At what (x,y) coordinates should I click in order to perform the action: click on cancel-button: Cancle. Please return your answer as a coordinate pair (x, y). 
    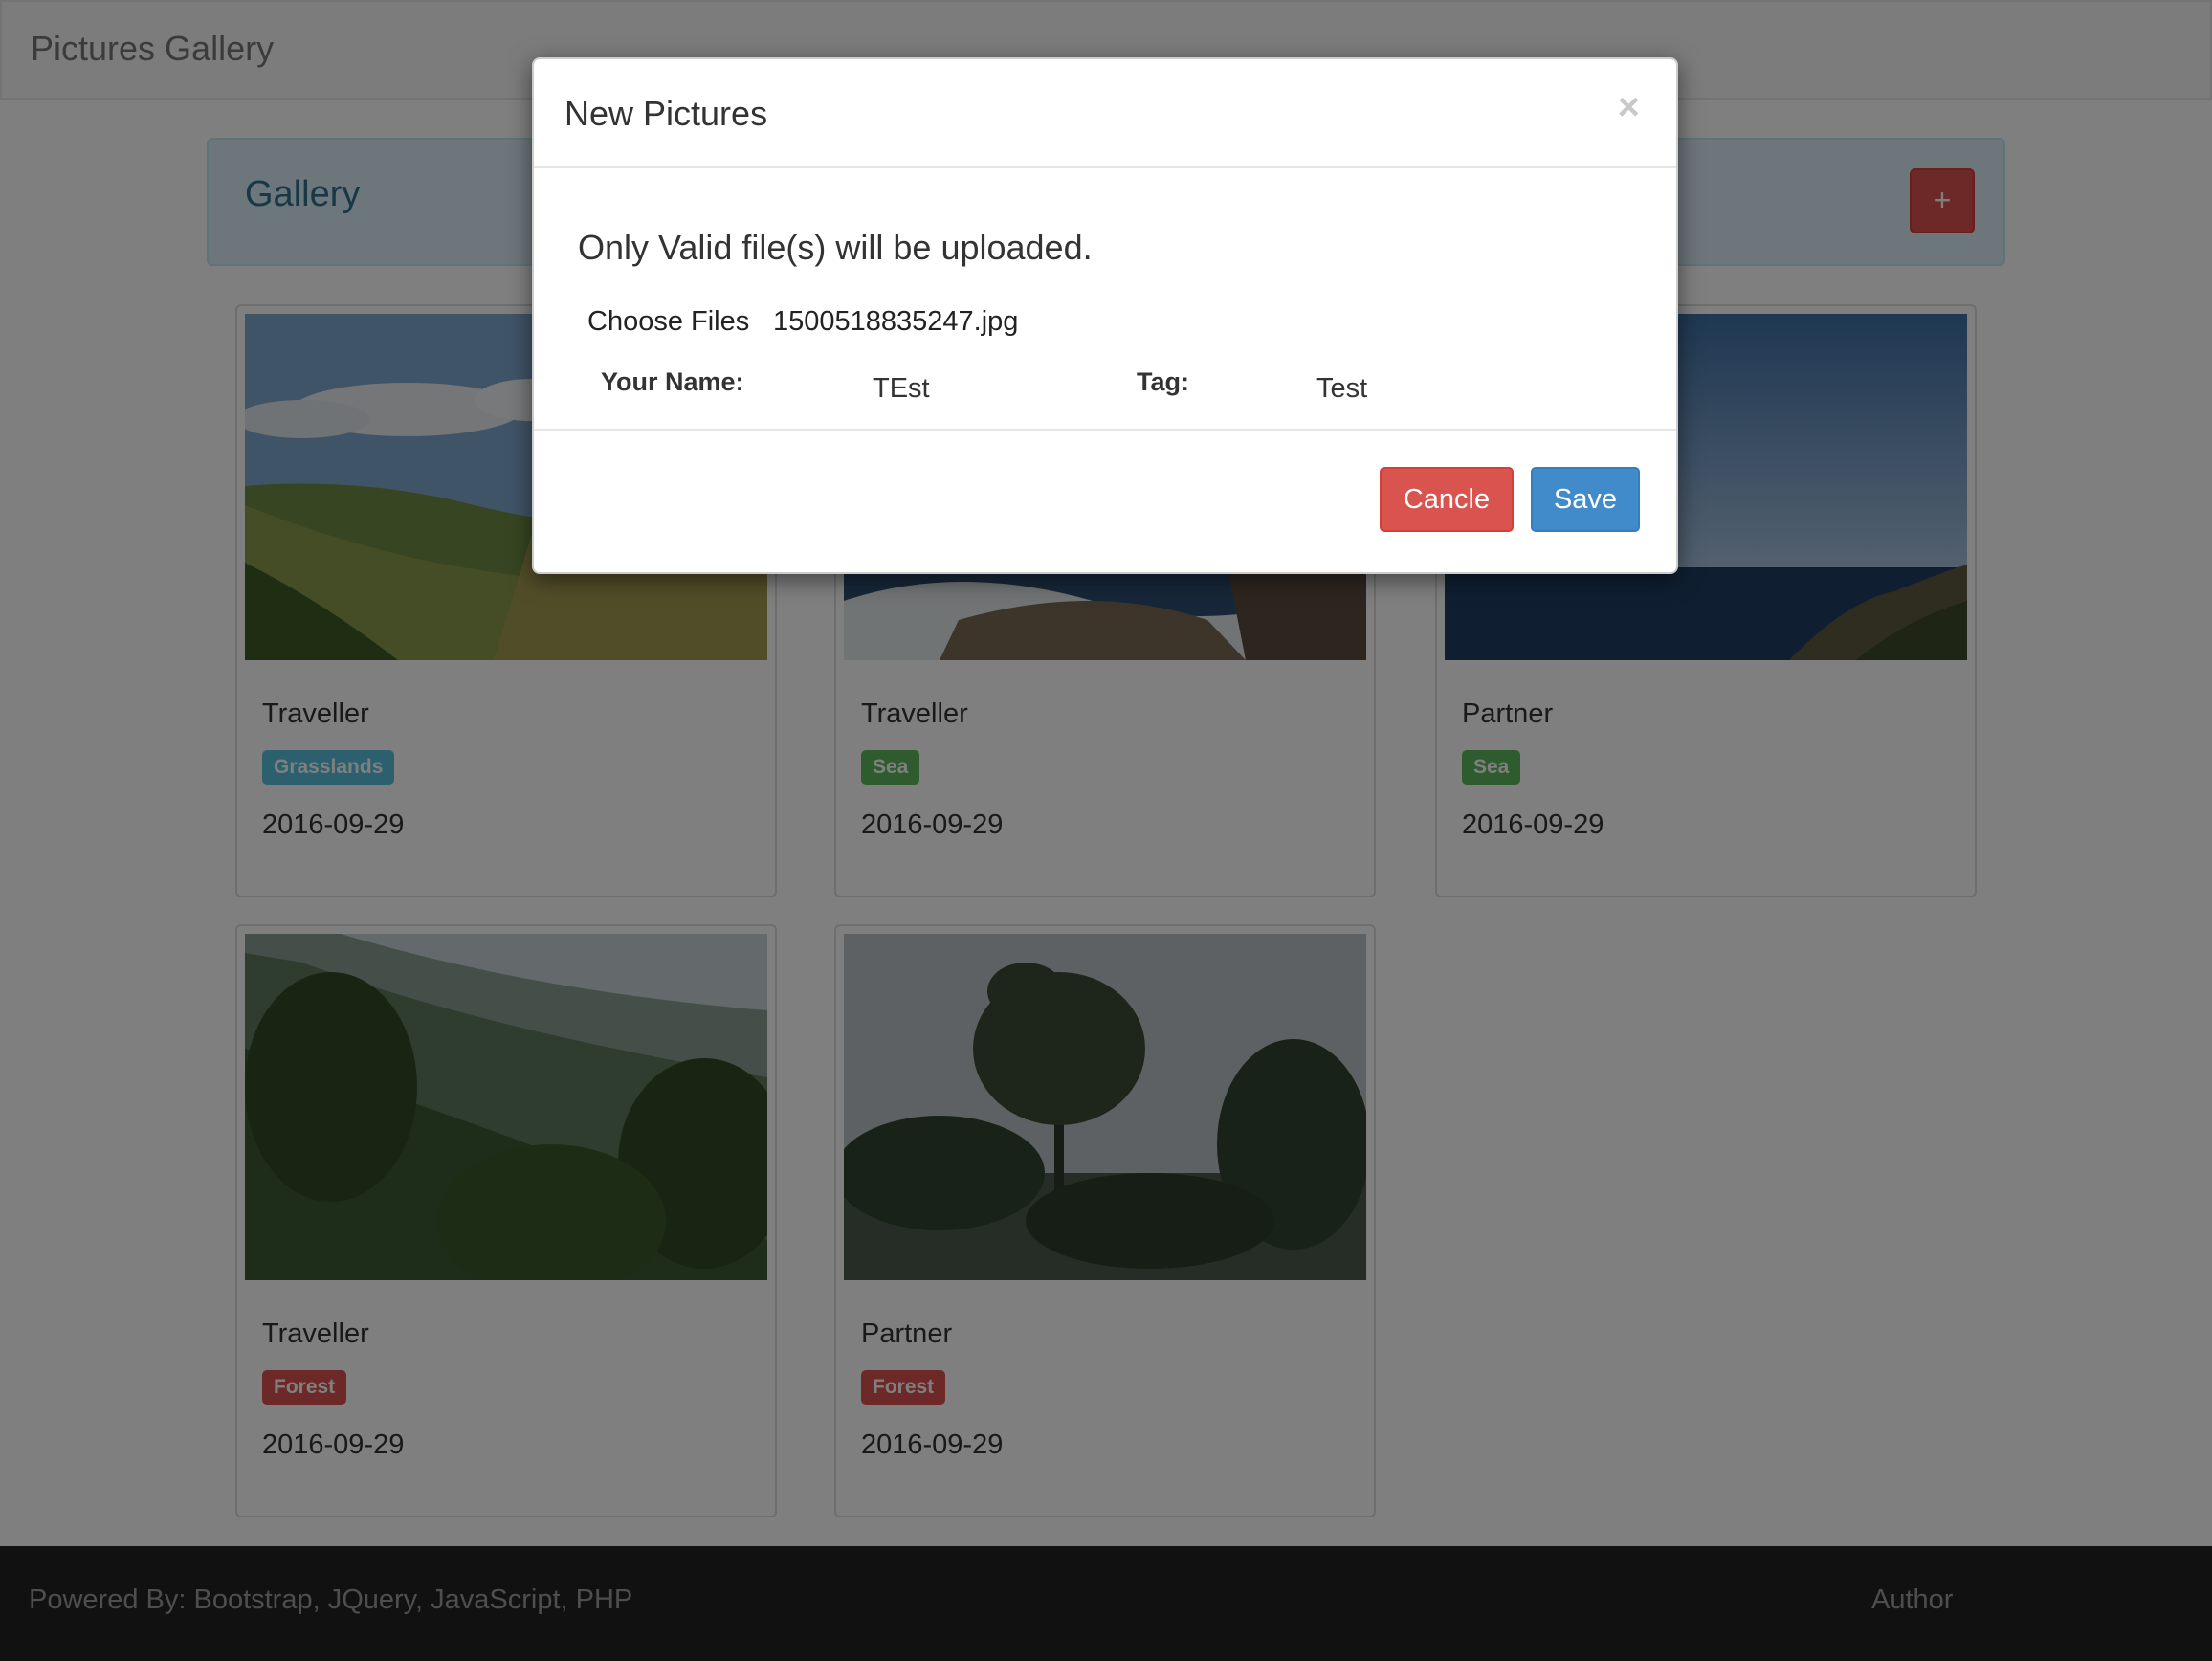
    Looking at the image, I should click on (1447, 499).